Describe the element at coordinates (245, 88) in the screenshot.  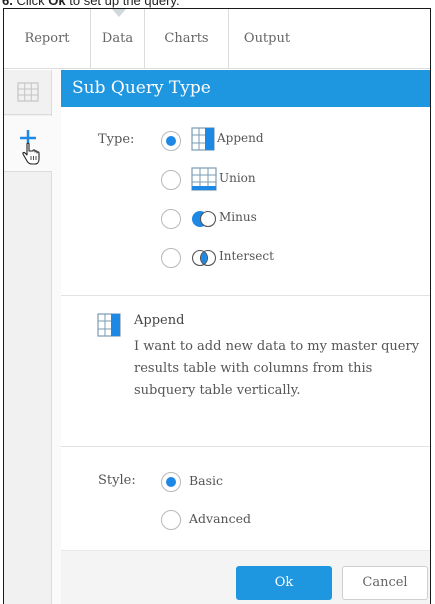
I see `dialog-title: Sub Query Type` at that location.